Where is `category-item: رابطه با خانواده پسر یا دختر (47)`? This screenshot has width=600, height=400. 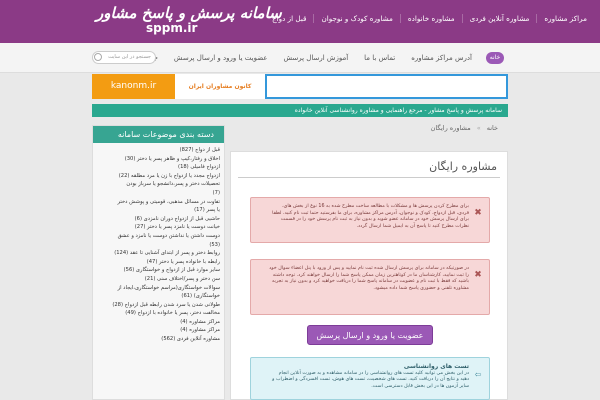 category-item: رابطه با خانواده پسر یا دختر (47) is located at coordinates (159, 262).